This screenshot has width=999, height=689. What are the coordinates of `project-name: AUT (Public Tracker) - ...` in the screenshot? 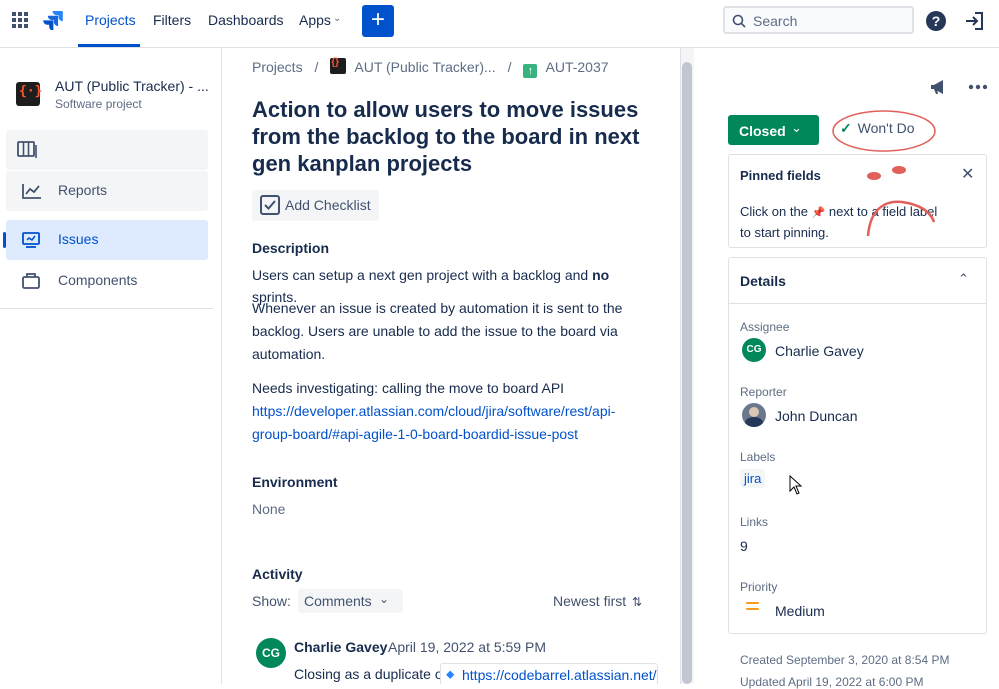 It's located at (132, 86).